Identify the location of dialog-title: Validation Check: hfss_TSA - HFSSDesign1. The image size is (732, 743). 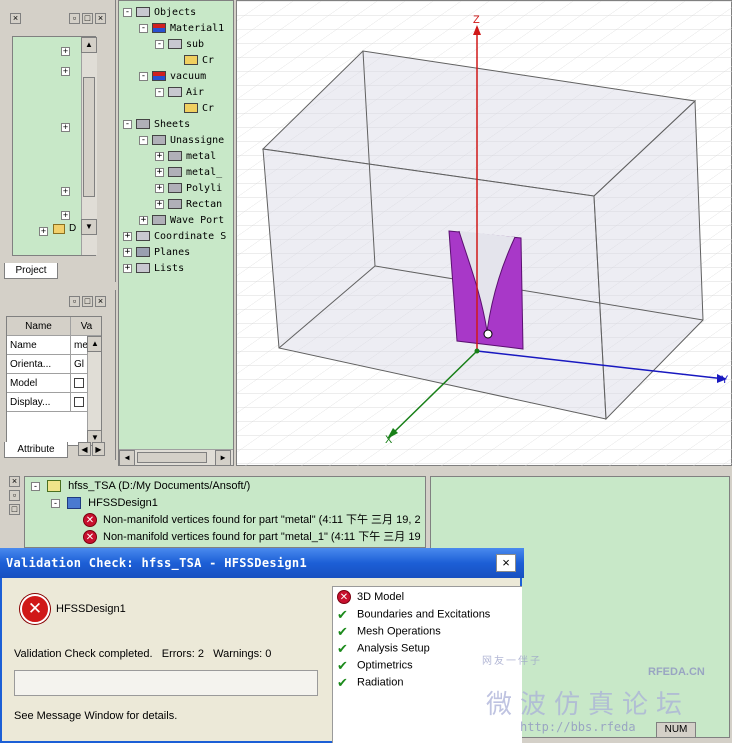
(156, 563).